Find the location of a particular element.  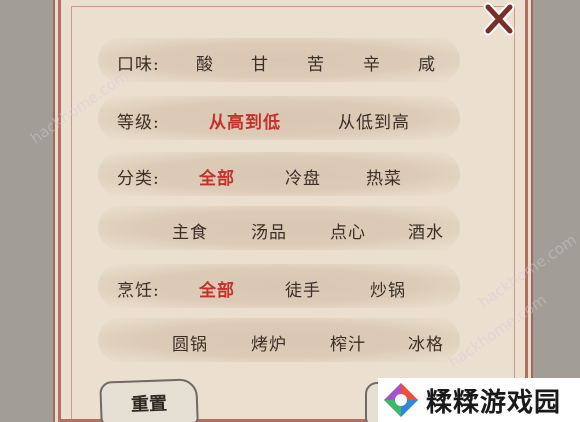

level-label: 等级: is located at coordinates (138, 123).